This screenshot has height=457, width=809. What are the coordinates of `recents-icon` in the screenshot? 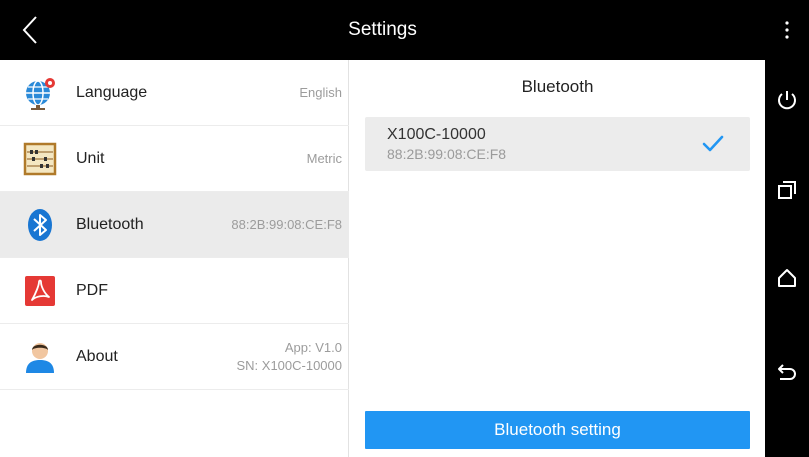 It's located at (787, 190).